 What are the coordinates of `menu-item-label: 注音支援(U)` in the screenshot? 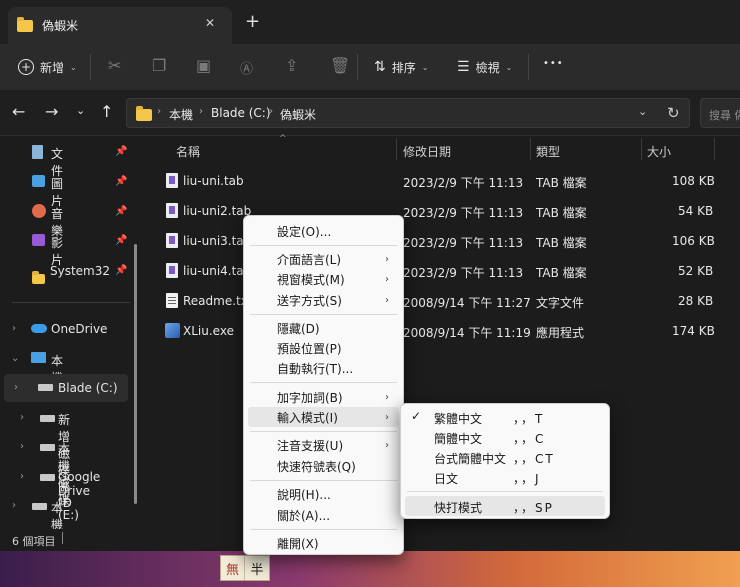 It's located at (310, 445).